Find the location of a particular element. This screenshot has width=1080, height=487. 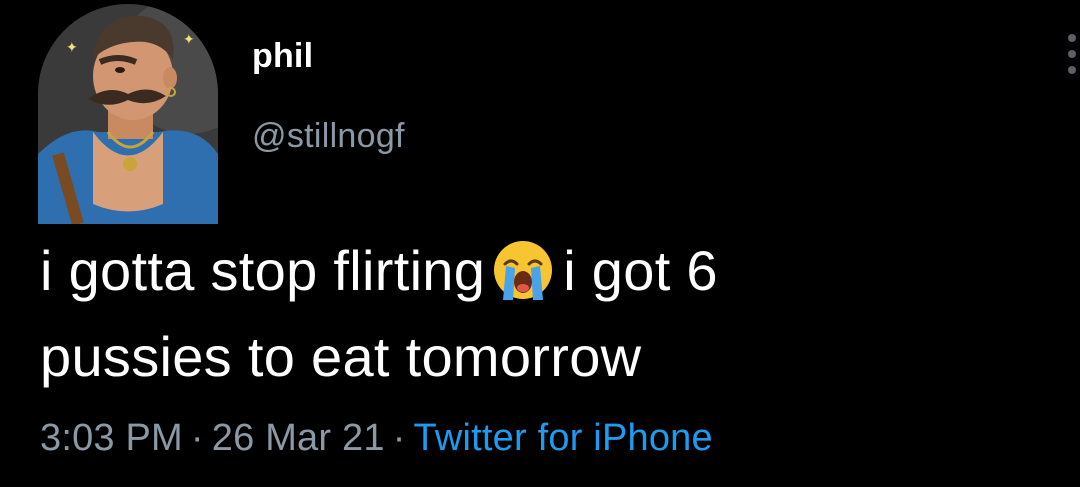

user-info: phil @stillnogf is located at coordinates (328, 96).